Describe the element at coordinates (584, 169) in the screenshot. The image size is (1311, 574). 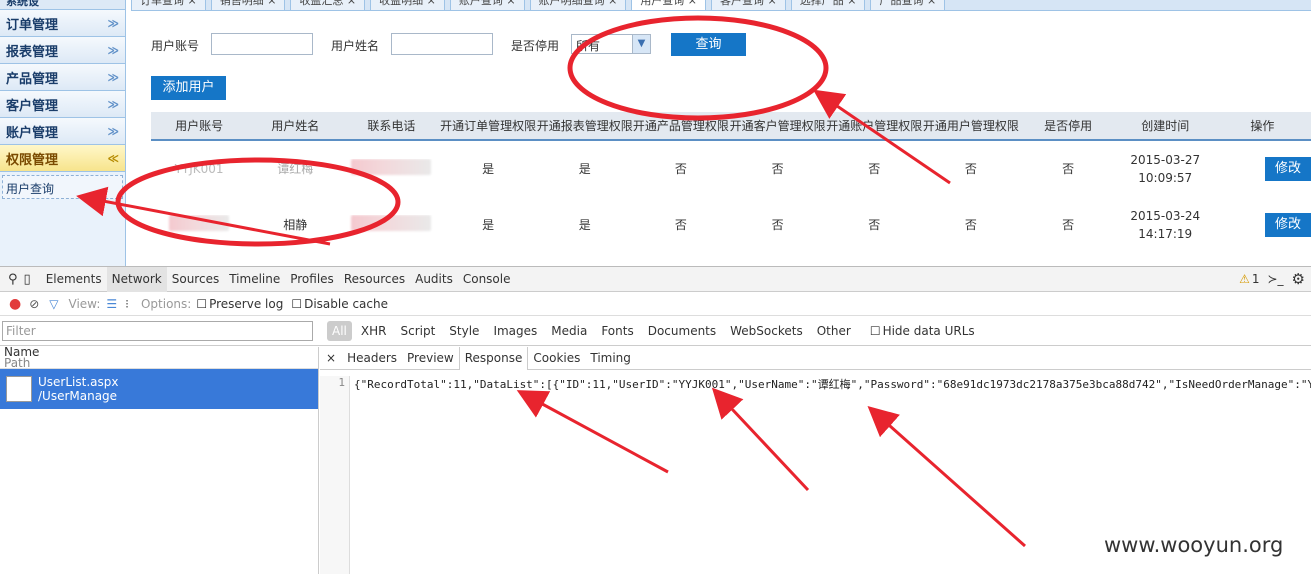
I see `cell-report-perm: 是` at that location.